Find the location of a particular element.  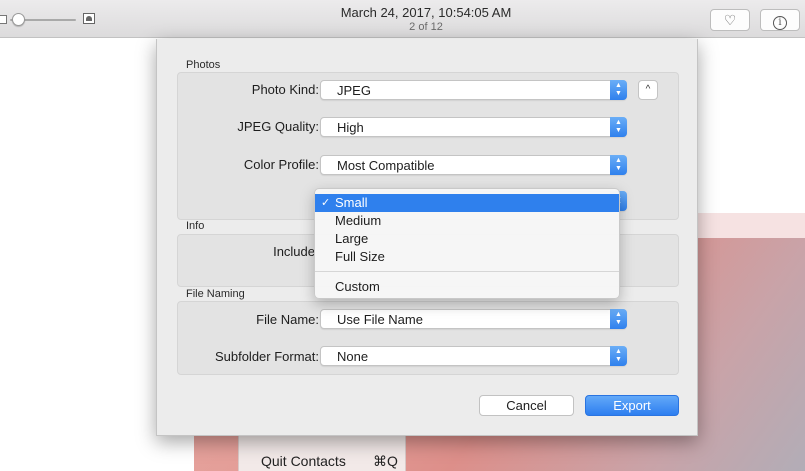

file-name-popup: Use File Name ▲ ▼ is located at coordinates (473, 319).